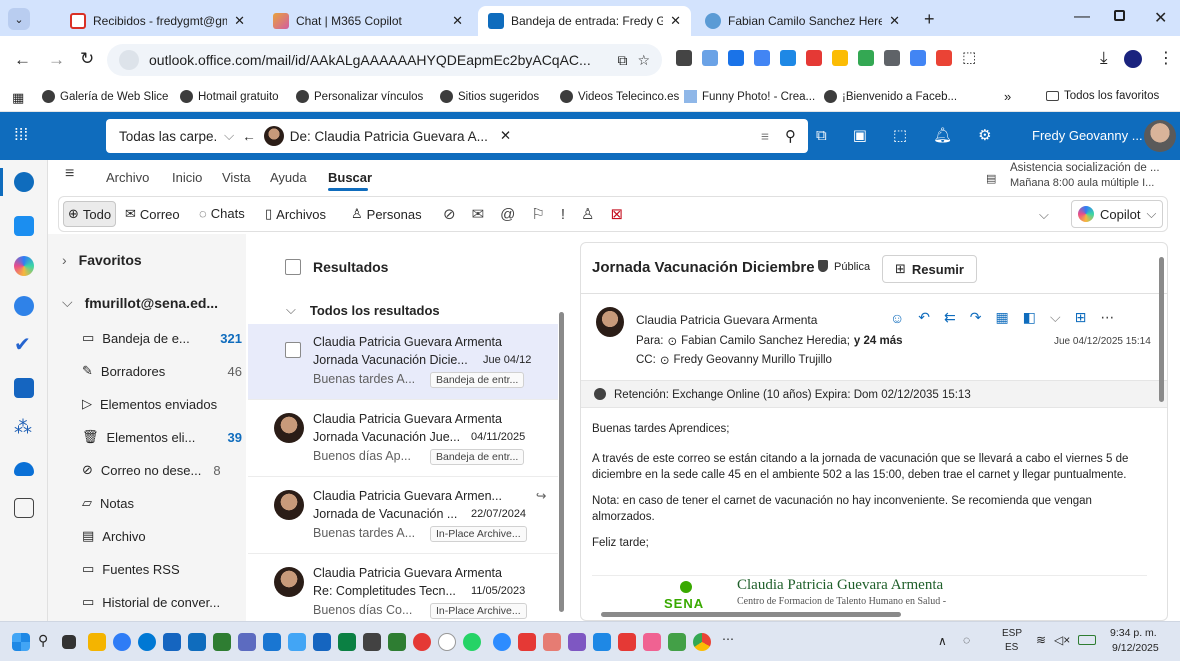  Describe the element at coordinates (1029, 317) in the screenshot. I see `teams-icon: ◧` at that location.